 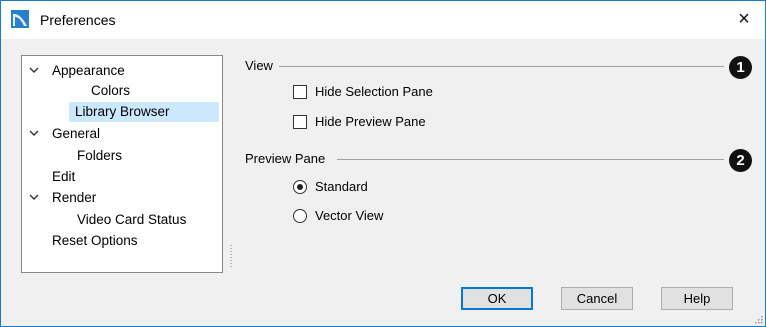 I want to click on close-button: ×, so click(x=744, y=19).